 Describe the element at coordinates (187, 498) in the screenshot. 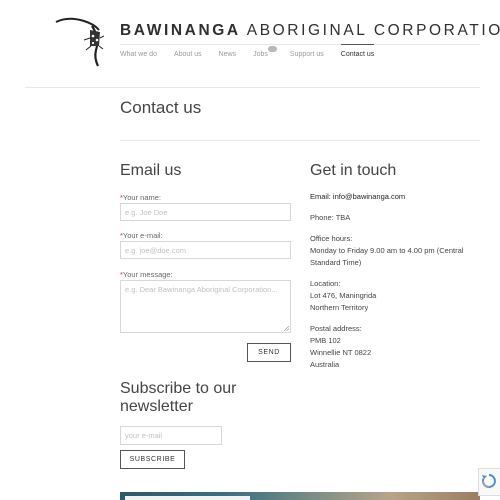

I see `footer-image-overlay` at that location.